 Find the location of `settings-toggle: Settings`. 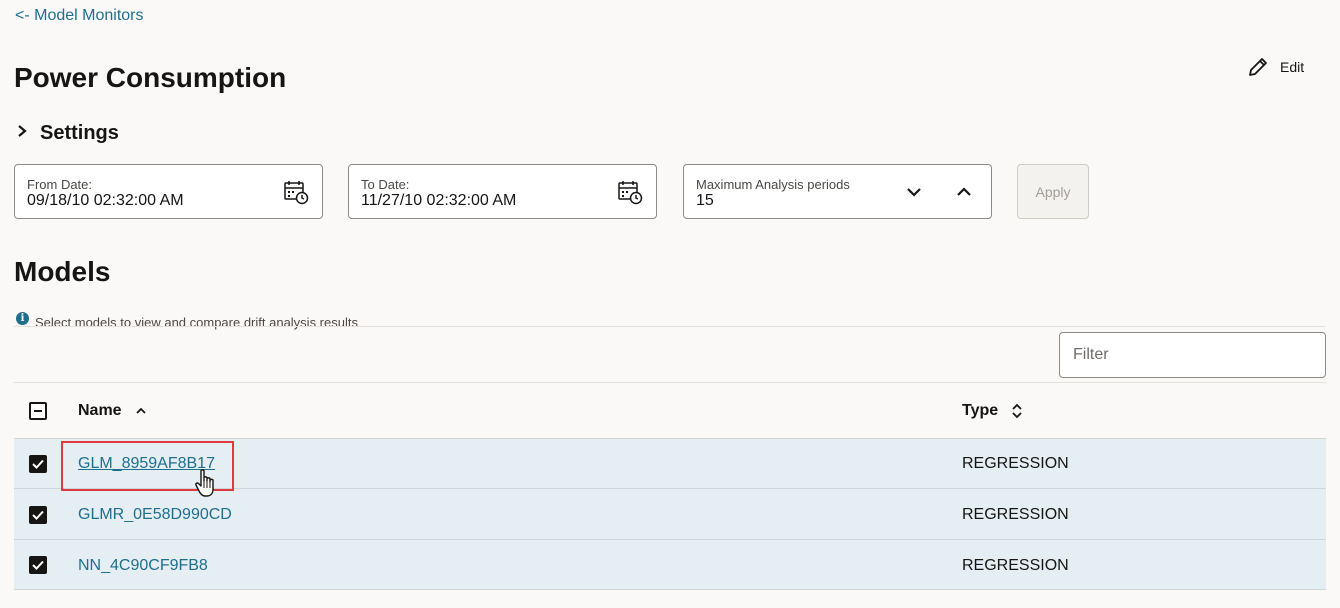

settings-toggle: Settings is located at coordinates (67, 133).